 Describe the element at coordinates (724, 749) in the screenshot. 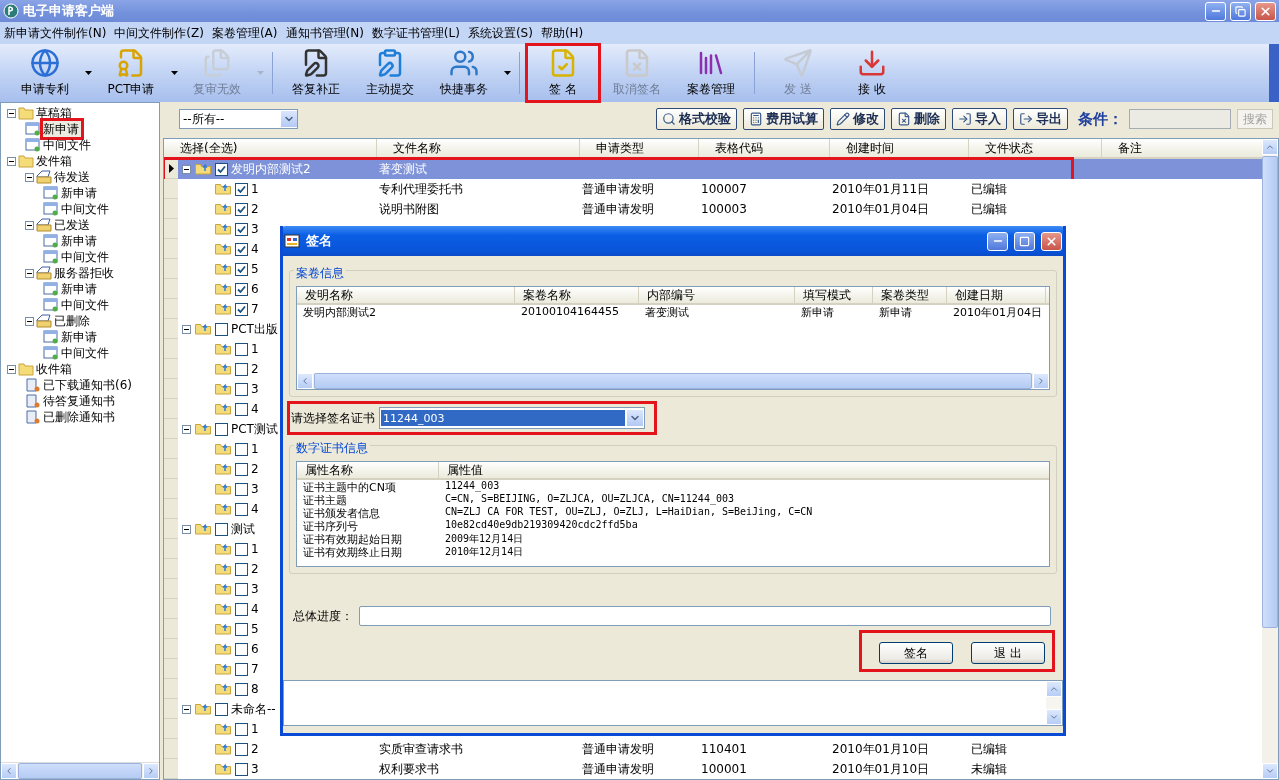

I see `table-cell-text: 110401` at that location.